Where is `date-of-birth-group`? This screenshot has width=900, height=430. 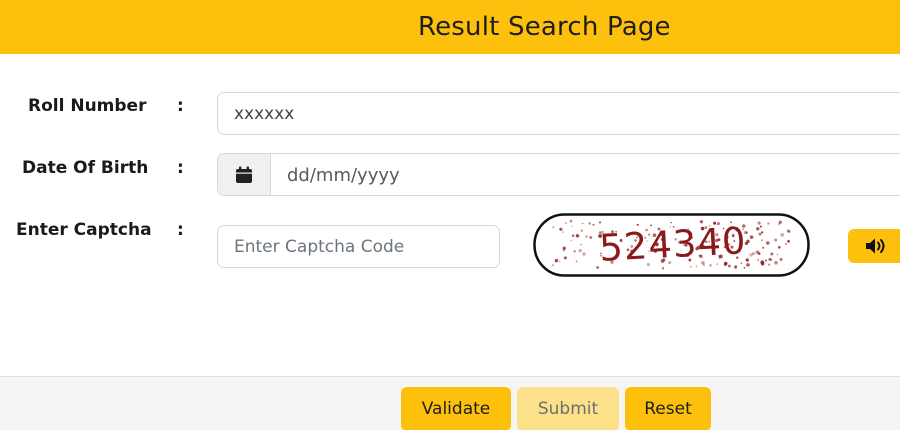
date-of-birth-group is located at coordinates (558, 174).